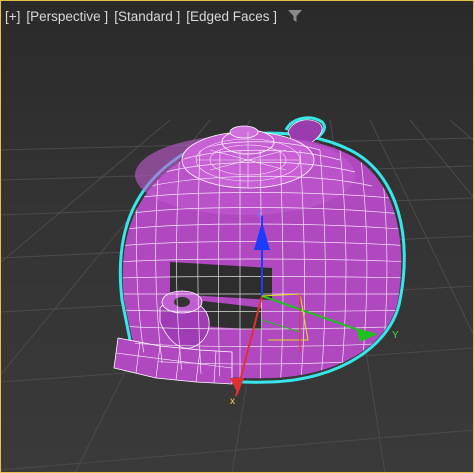 The image size is (474, 473). Describe the element at coordinates (259, 213) in the screenshot. I see `gizmo-z-label: z` at that location.